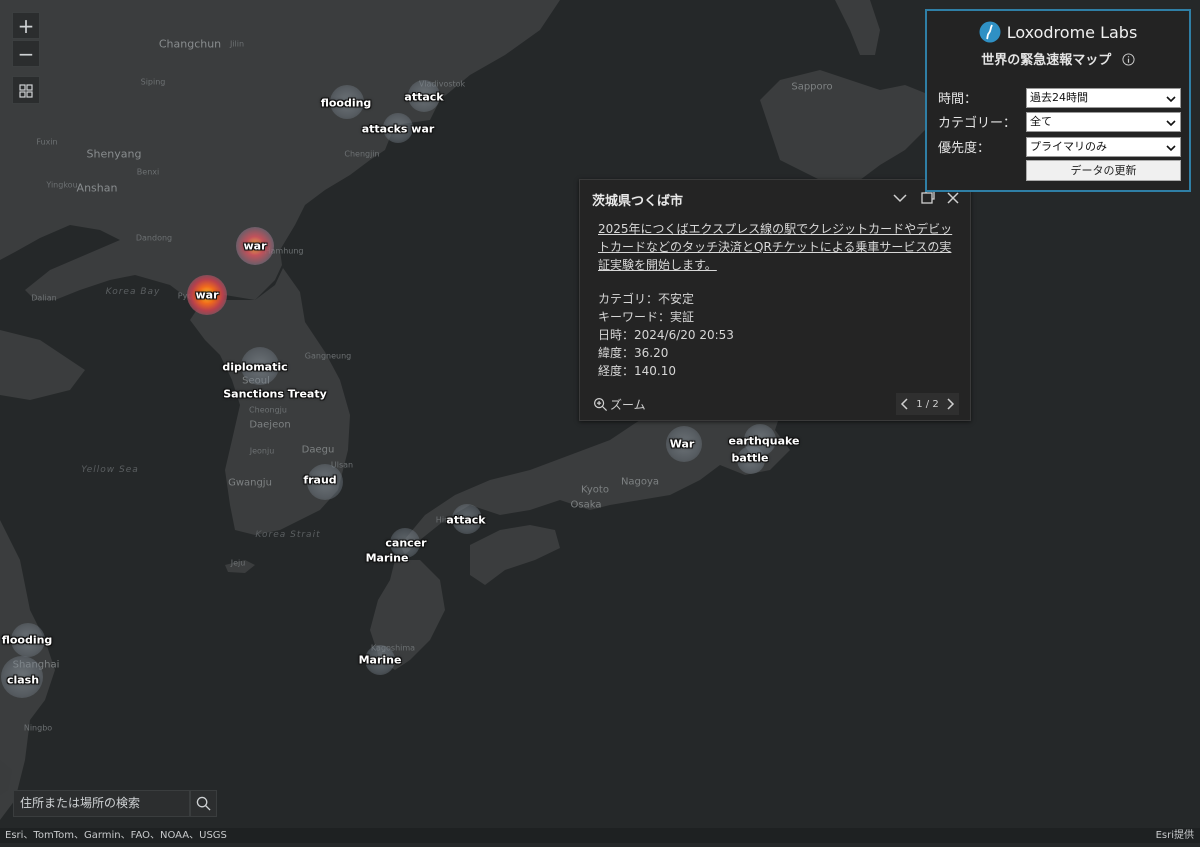 Image resolution: width=1200 pixels, height=847 pixels. Describe the element at coordinates (148, 172) in the screenshot. I see `place-label: Benxi` at that location.